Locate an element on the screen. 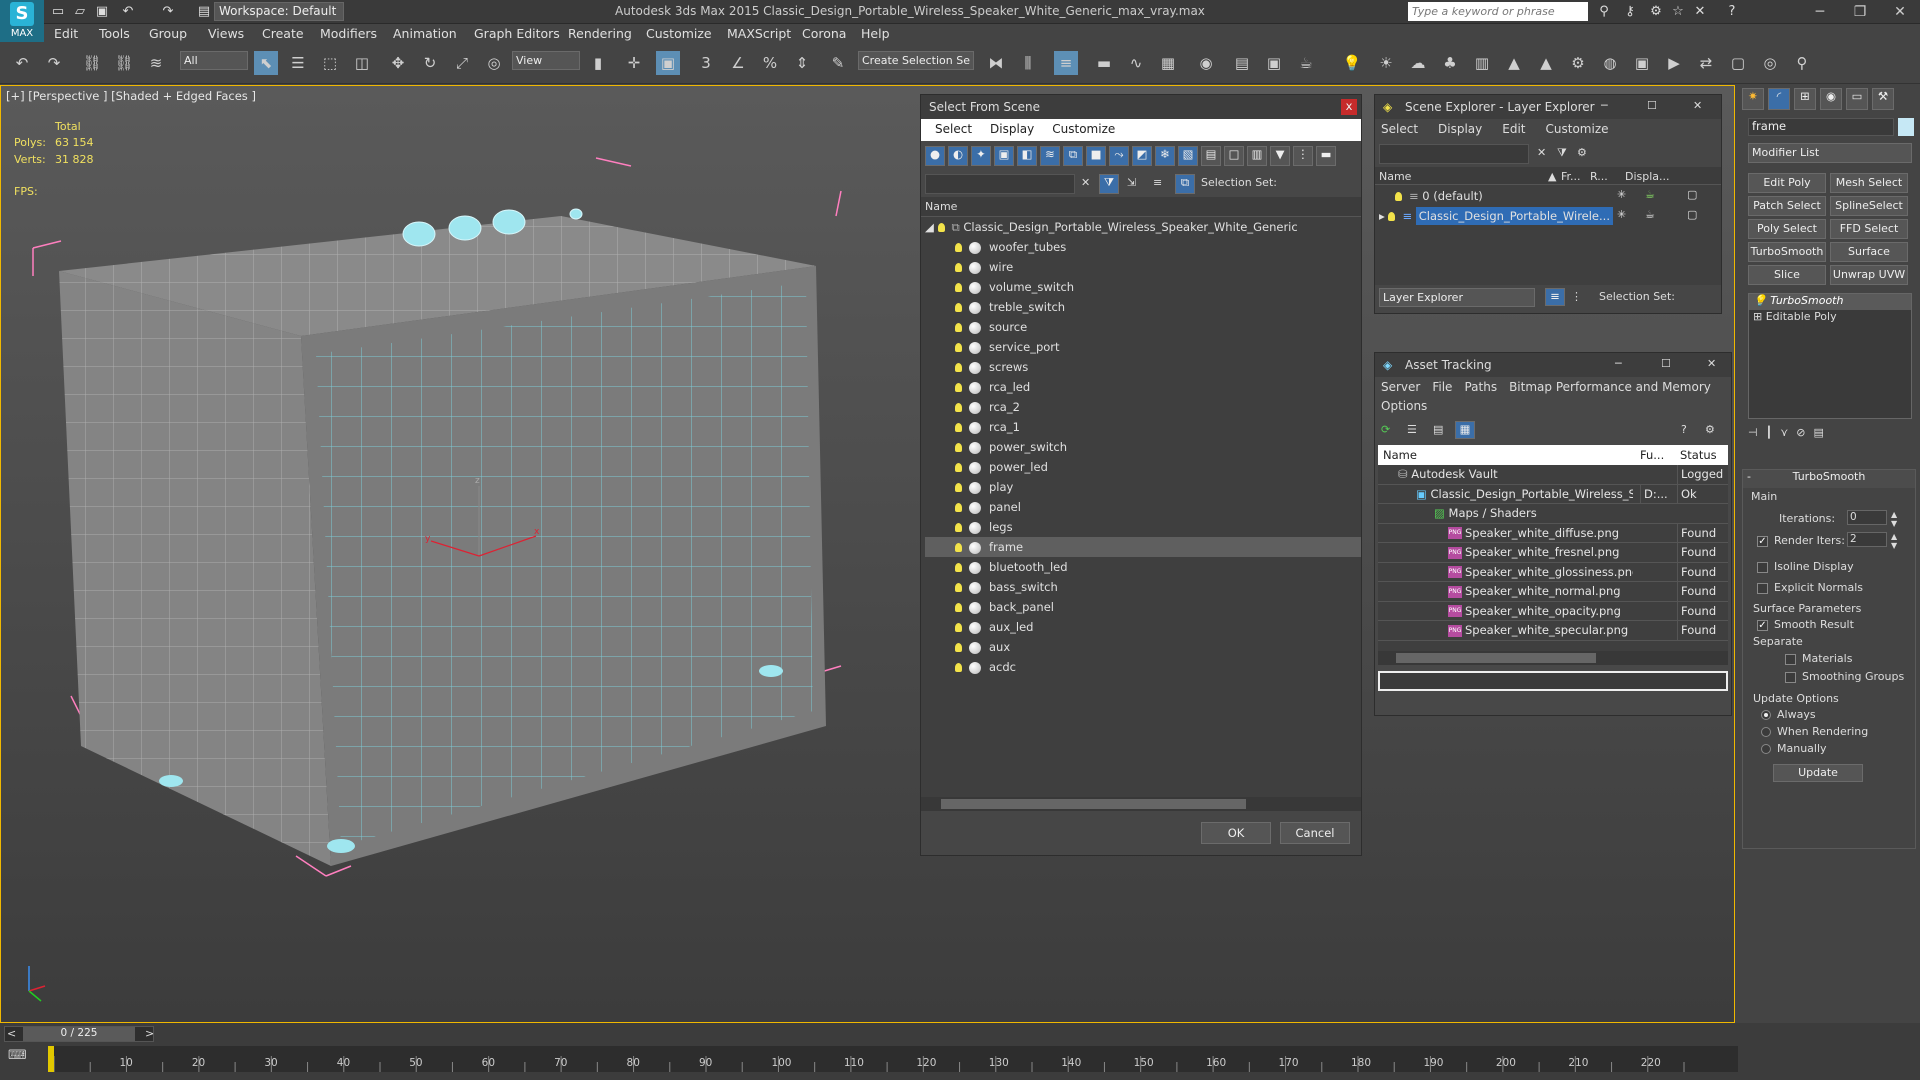  sfs-search-input is located at coordinates (1000, 184).